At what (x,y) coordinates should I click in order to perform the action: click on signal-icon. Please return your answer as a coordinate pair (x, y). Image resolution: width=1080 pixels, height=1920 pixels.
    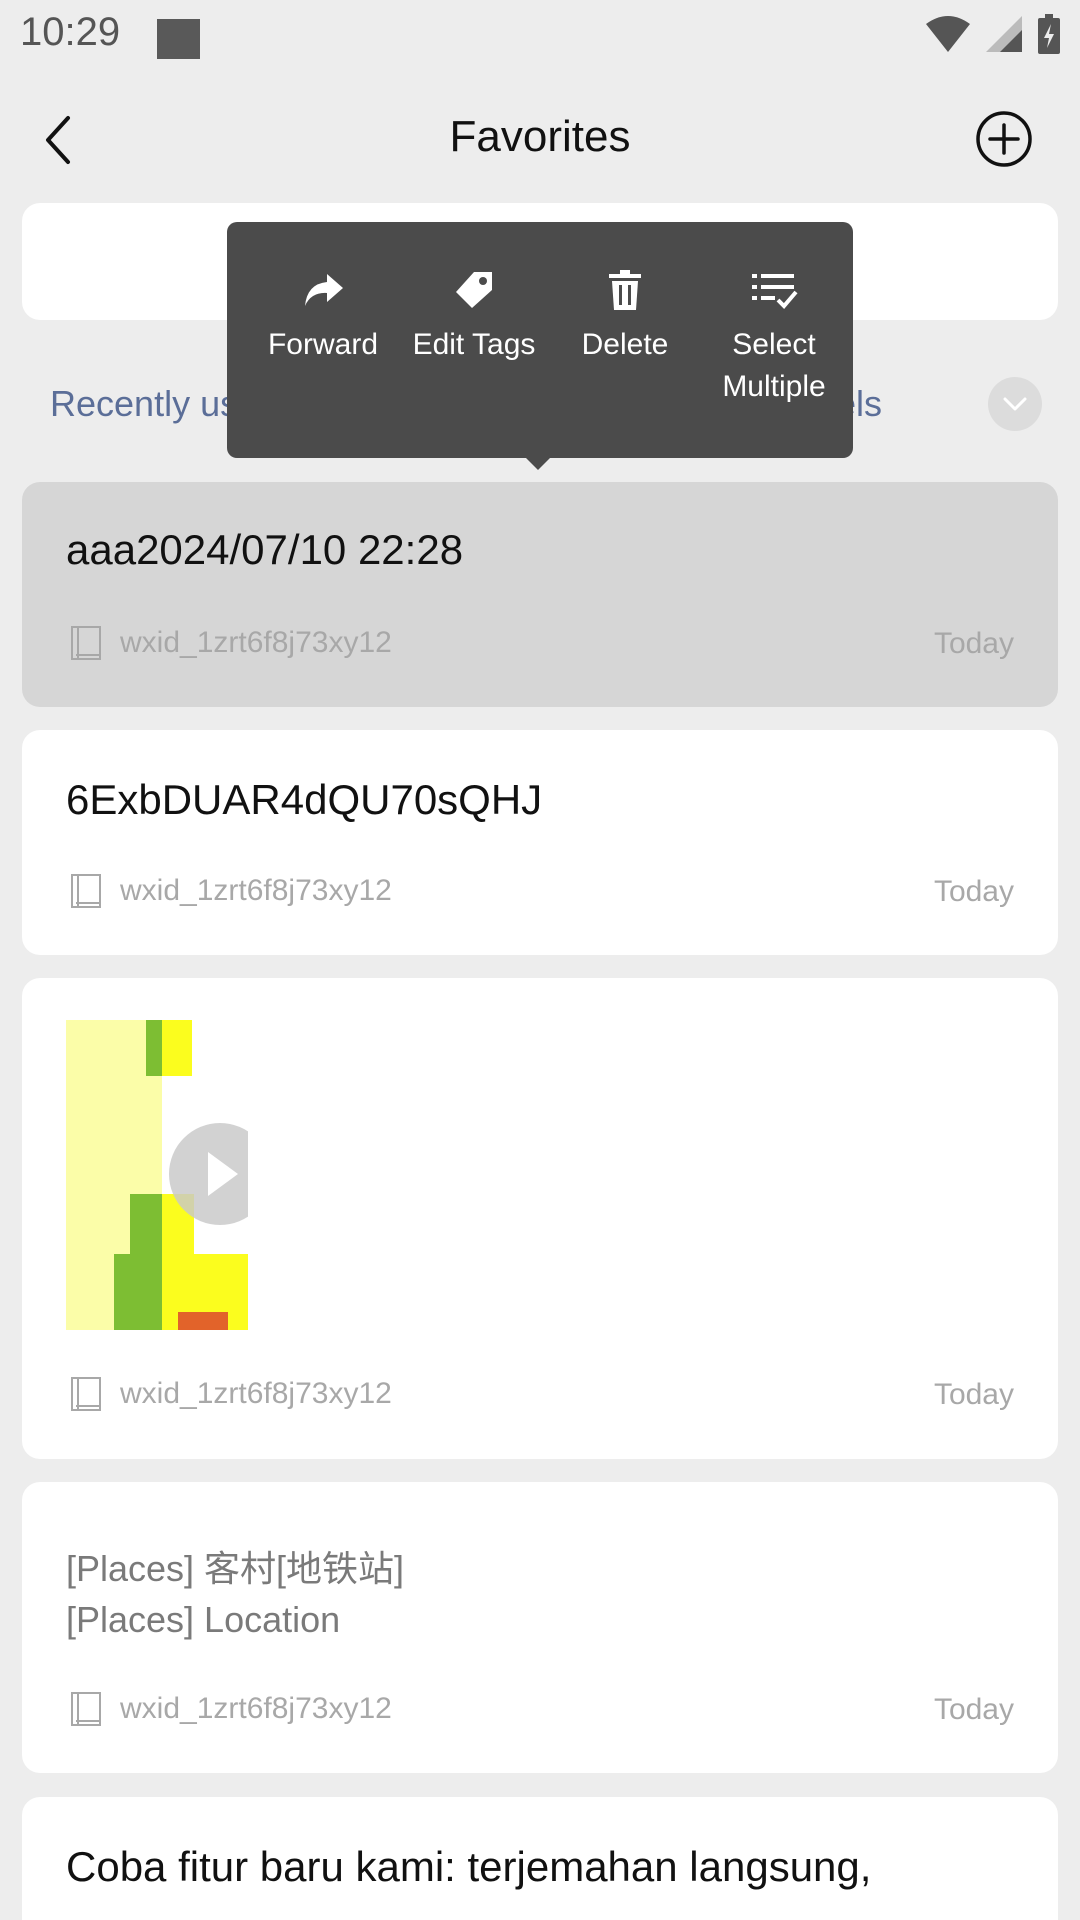
    Looking at the image, I should click on (1004, 34).